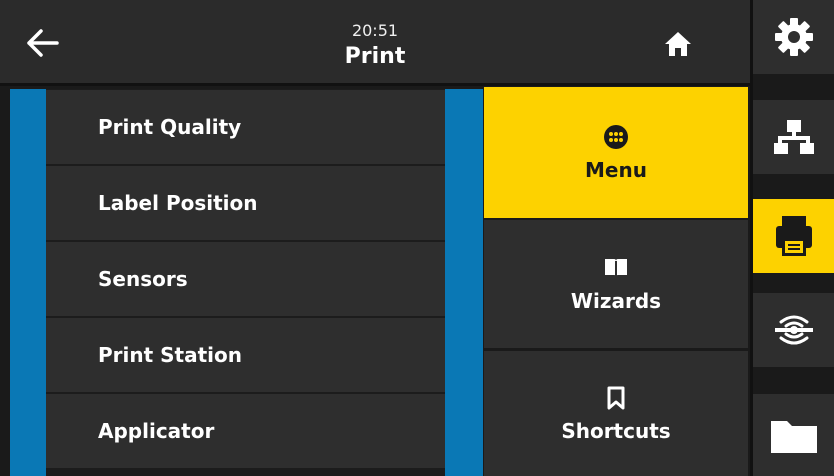 The image size is (834, 476). What do you see at coordinates (616, 301) in the screenshot?
I see `nav-wizards-label: Wizards` at bounding box center [616, 301].